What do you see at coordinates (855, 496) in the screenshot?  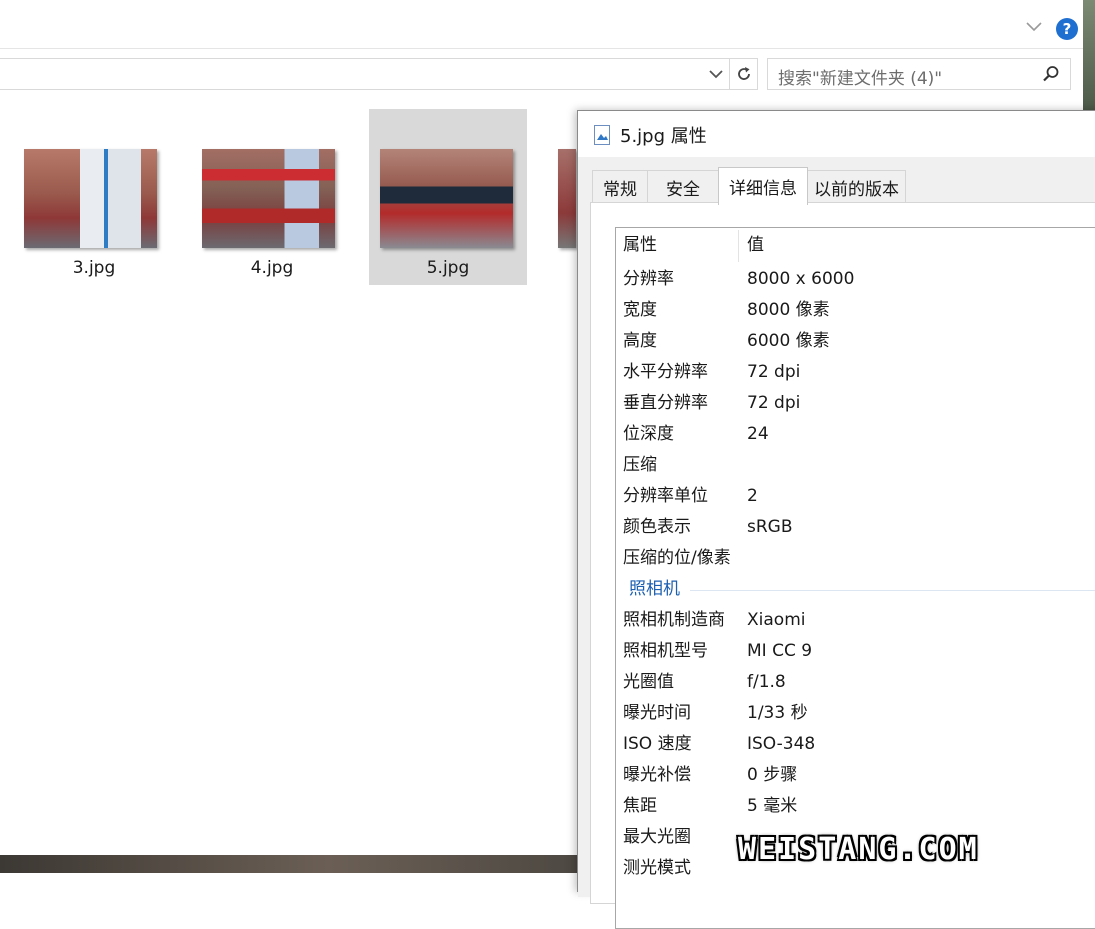 I see `property-row: 分辨率单位 2` at bounding box center [855, 496].